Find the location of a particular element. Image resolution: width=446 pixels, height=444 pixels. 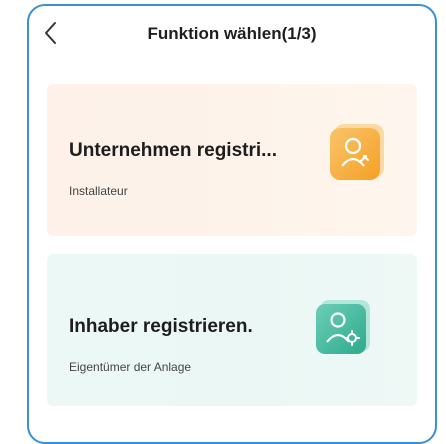

header: Funktion wählen(1/3) is located at coordinates (232, 34).